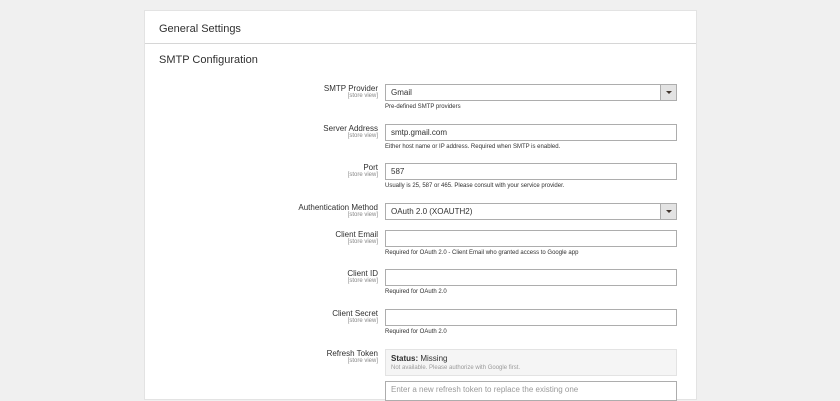 Image resolution: width=840 pixels, height=401 pixels. I want to click on field-label: Client Secret, so click(355, 313).